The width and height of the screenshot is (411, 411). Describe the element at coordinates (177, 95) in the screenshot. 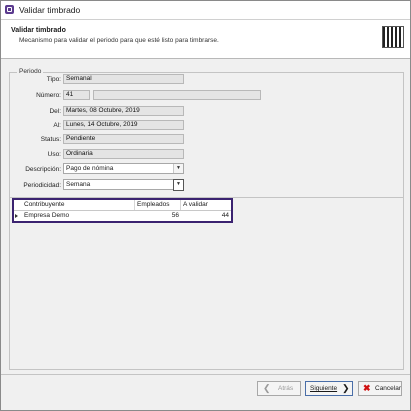

I see `numero-description-field` at that location.